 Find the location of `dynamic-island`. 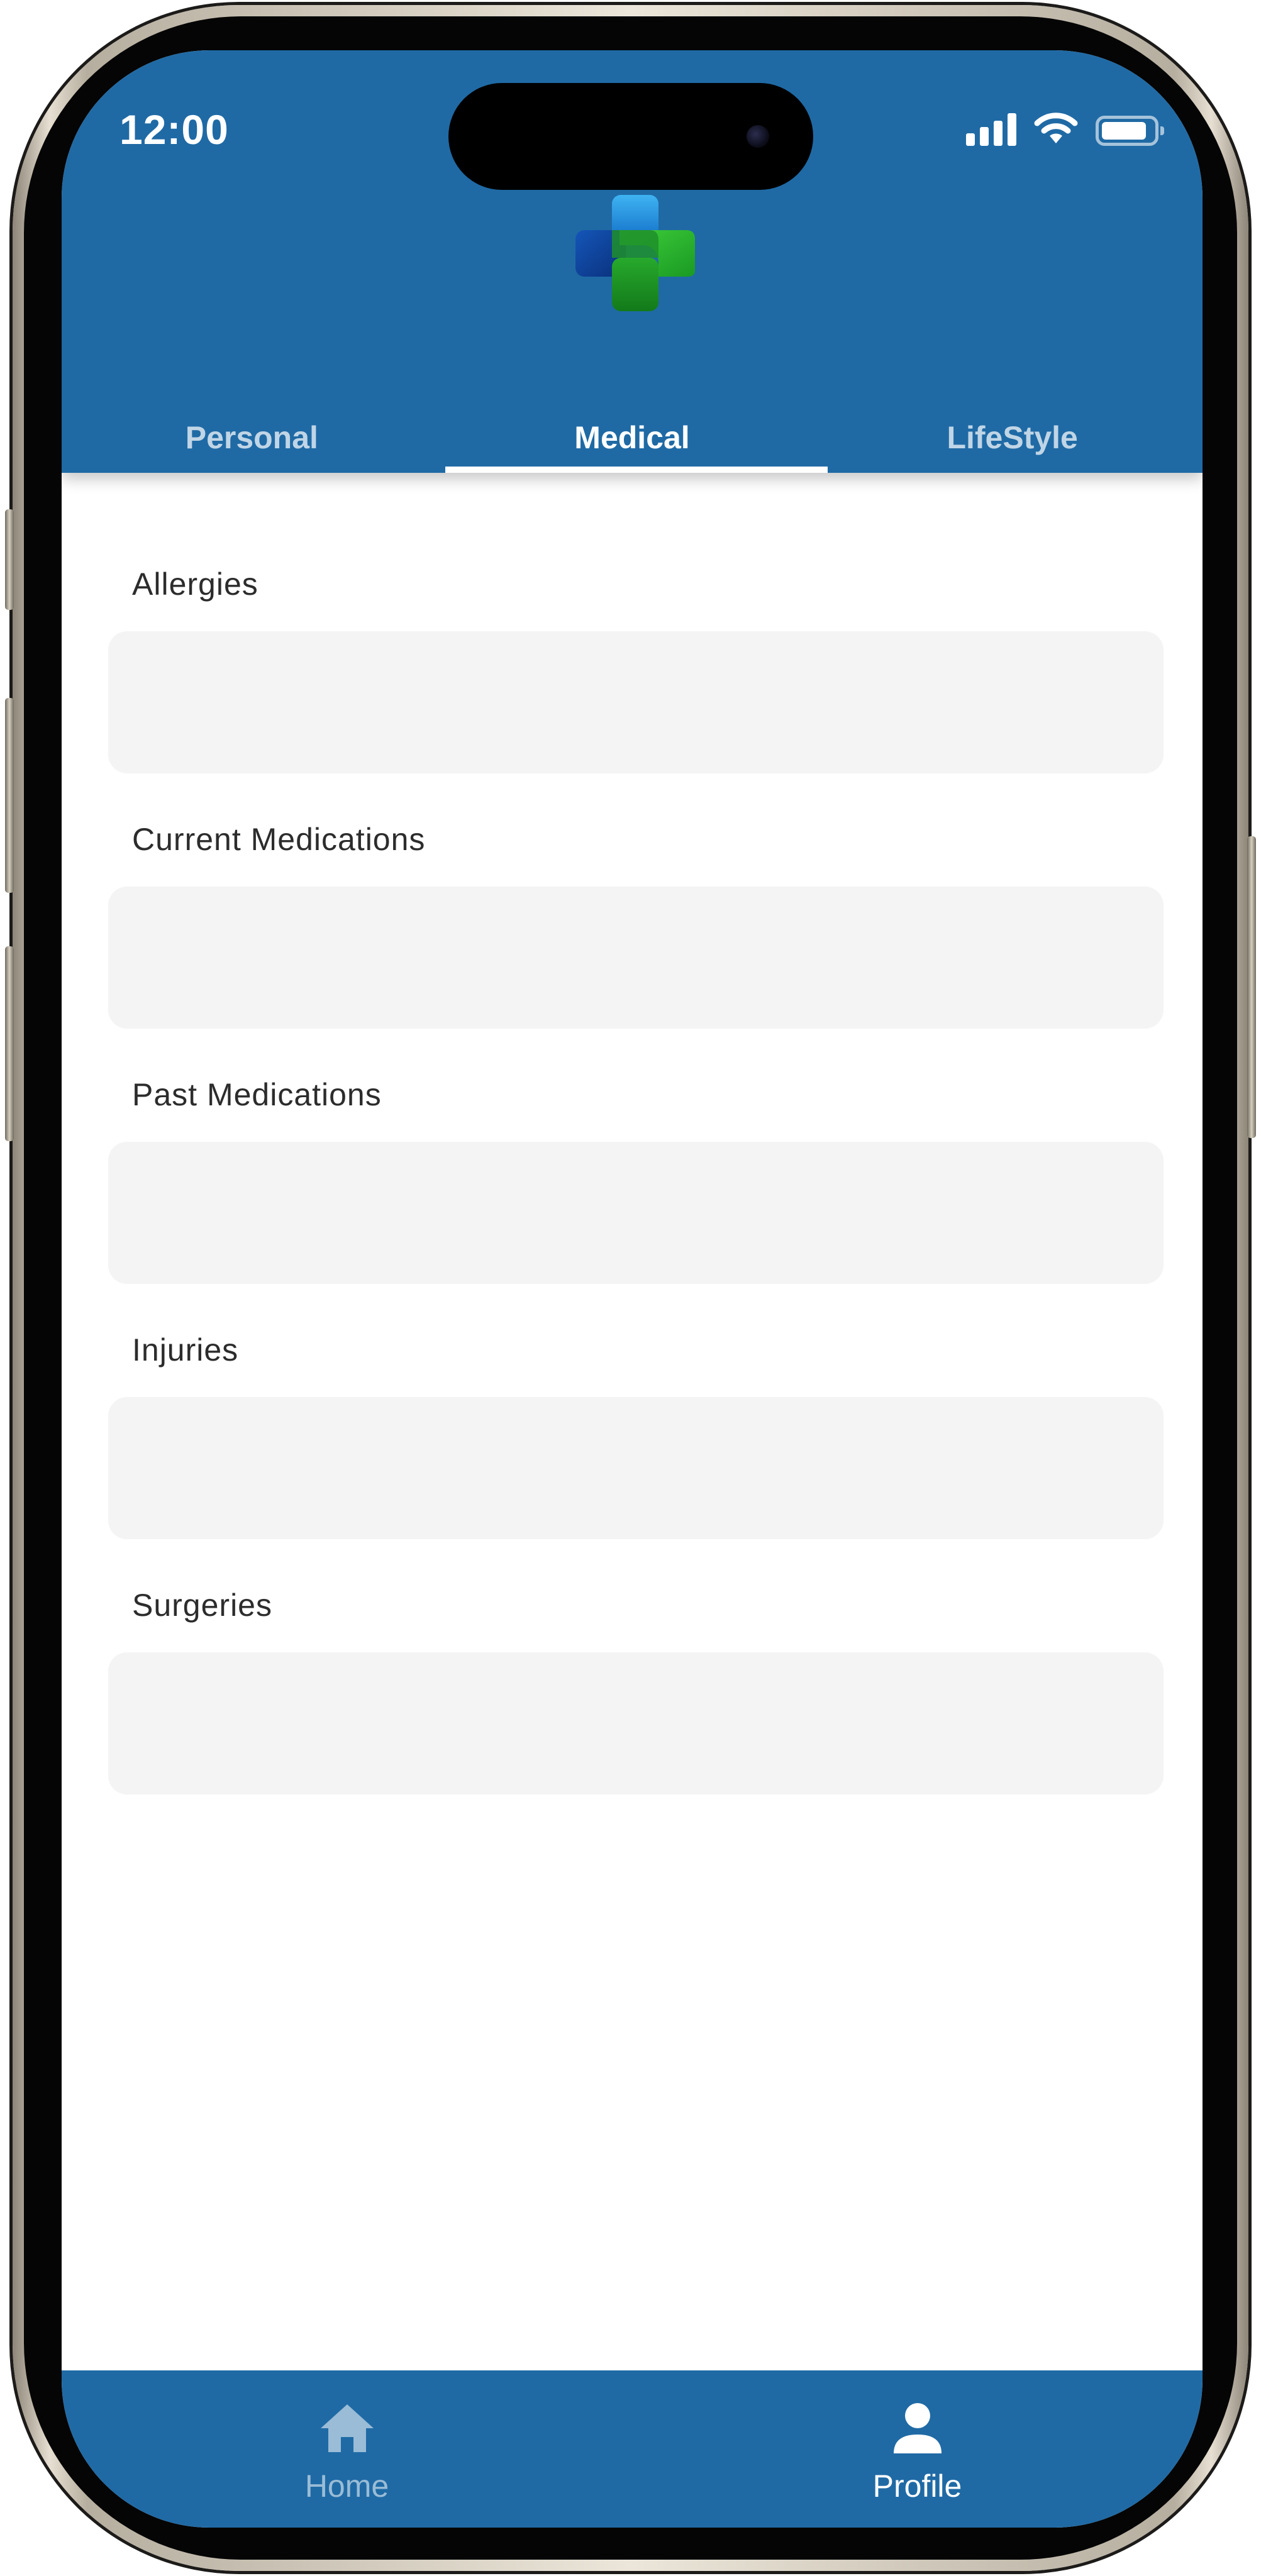

dynamic-island is located at coordinates (630, 136).